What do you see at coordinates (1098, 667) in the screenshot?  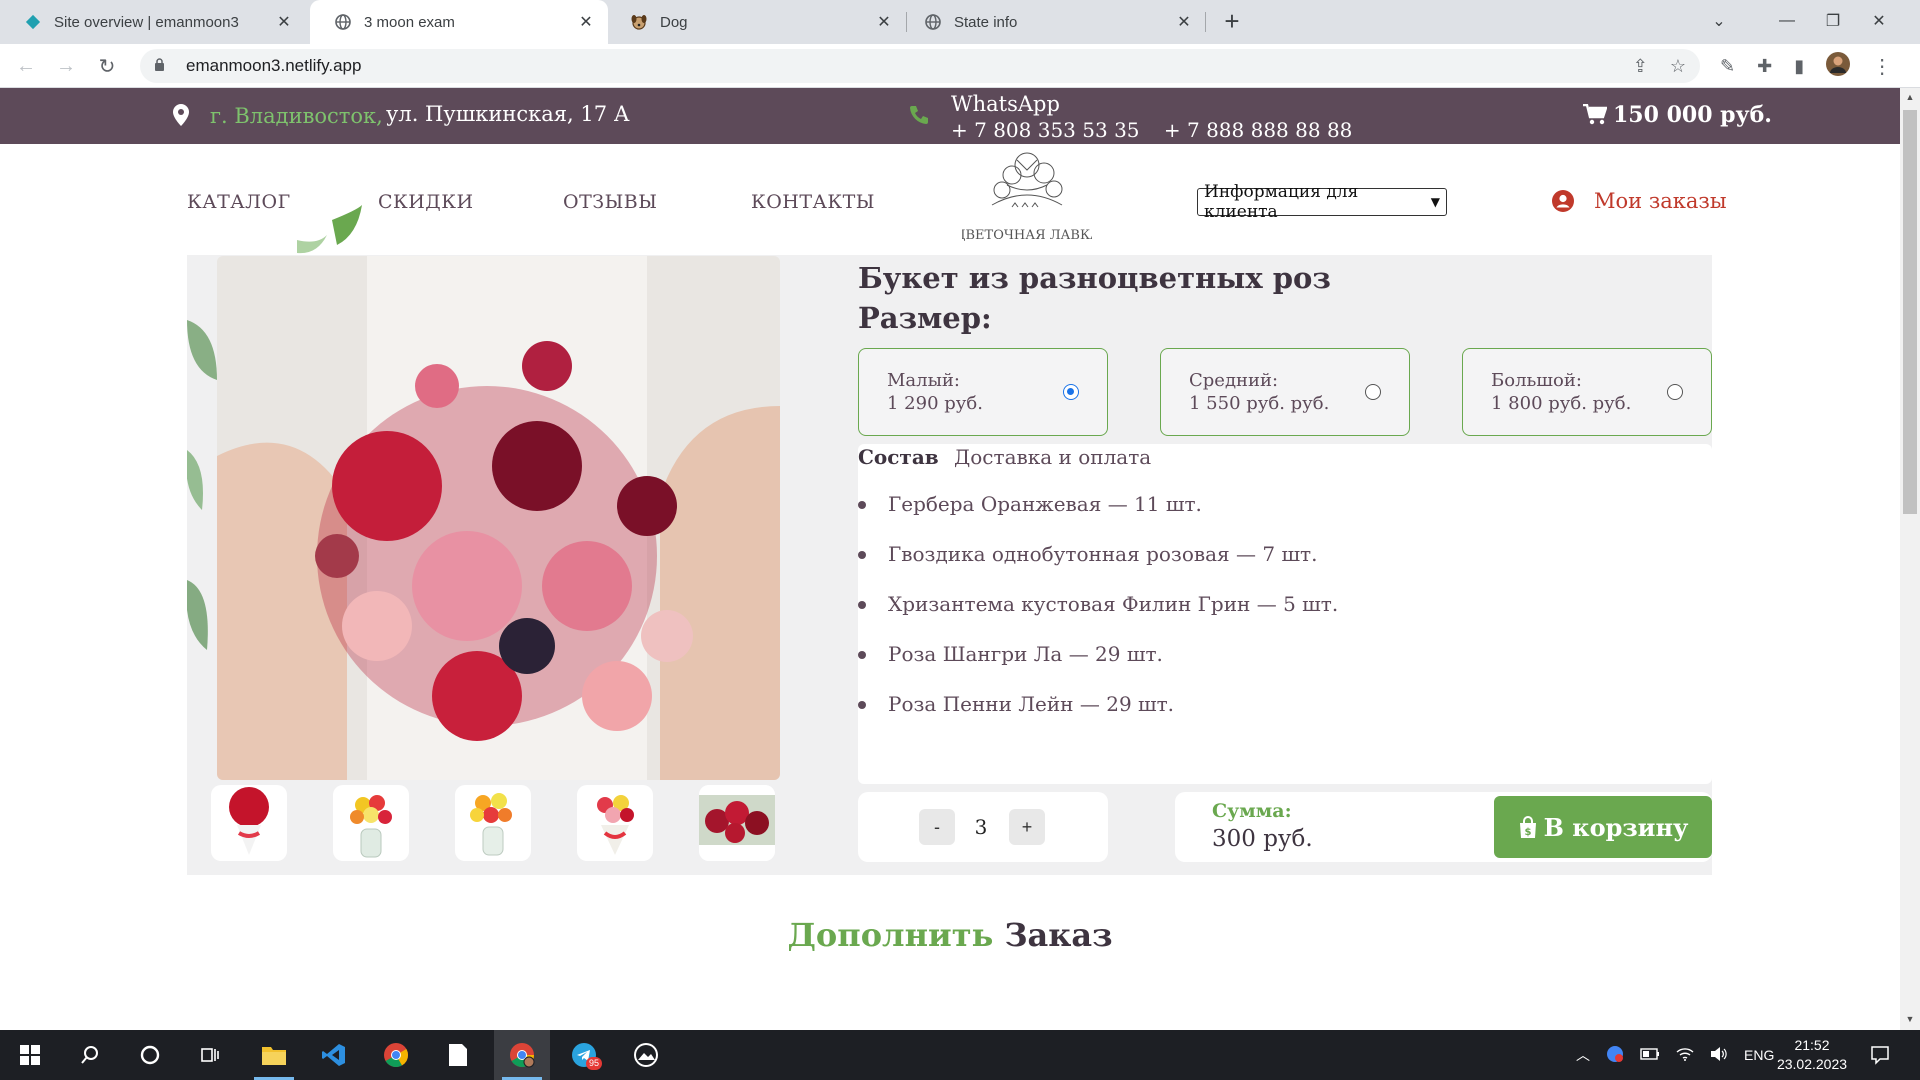 I see `list-item: Роза Шангри Ла — 29 шт.` at bounding box center [1098, 667].